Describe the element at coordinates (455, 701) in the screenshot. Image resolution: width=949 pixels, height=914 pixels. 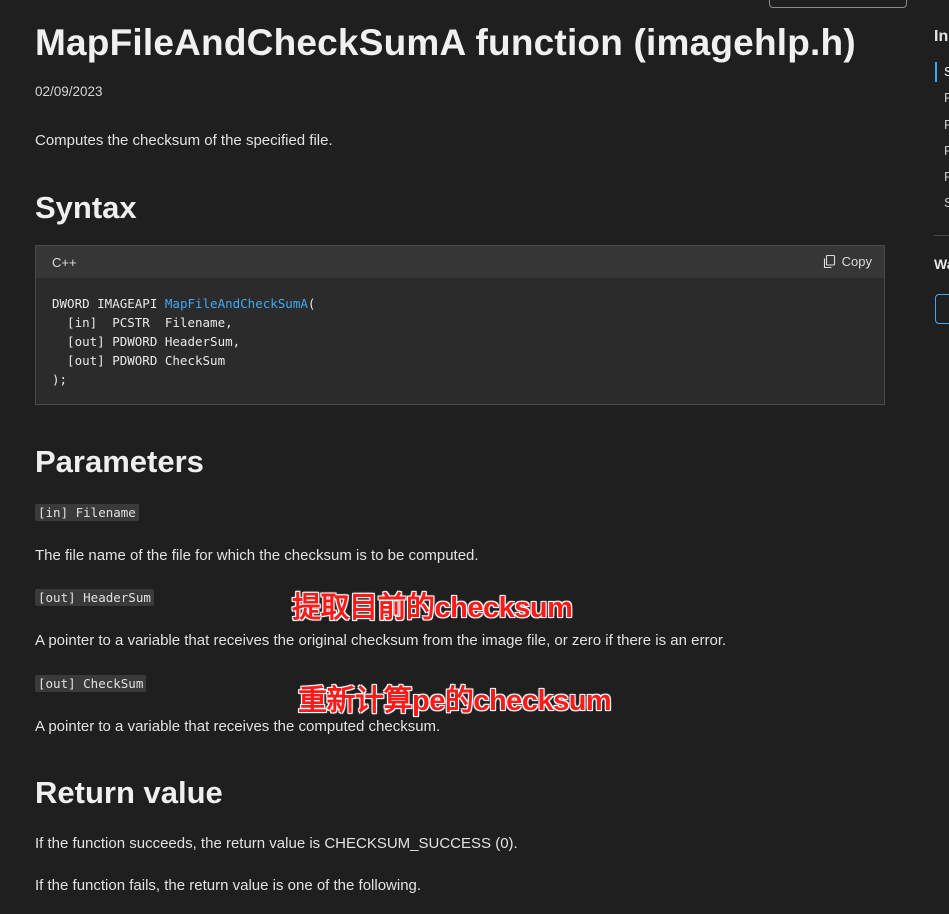
I see `annotation-checksum: 重新计算pe的checksum` at that location.